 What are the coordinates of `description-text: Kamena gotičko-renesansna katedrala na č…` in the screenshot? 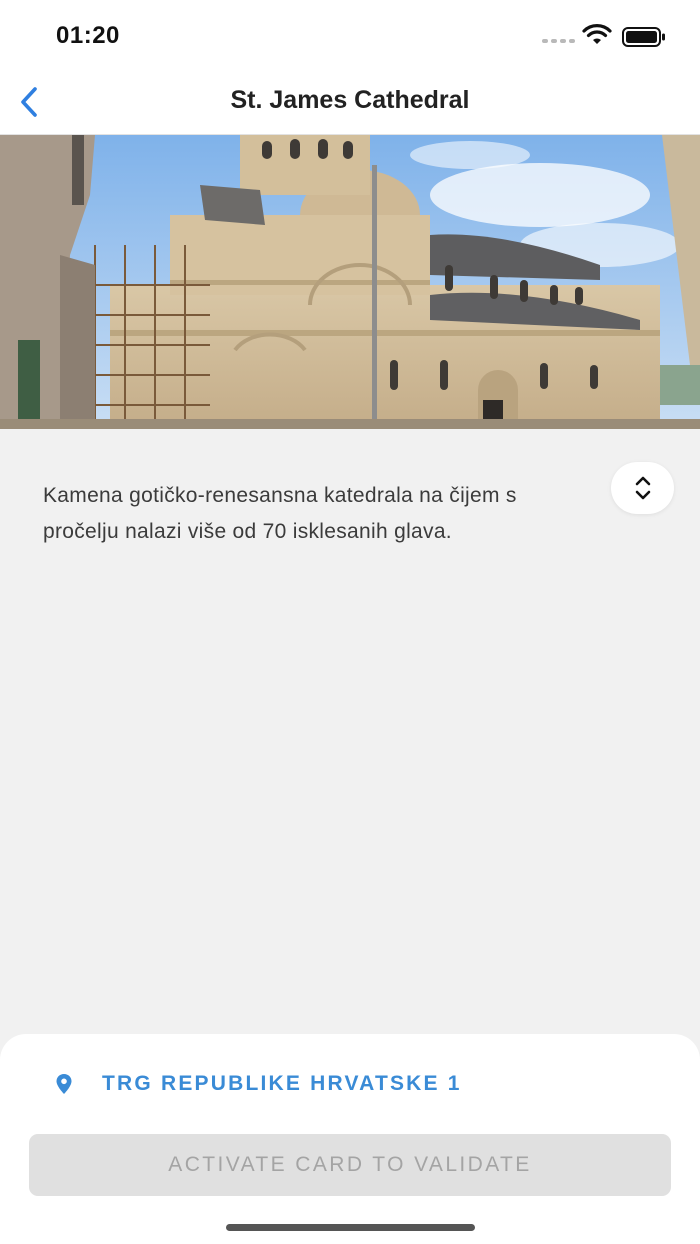 It's located at (338, 514).